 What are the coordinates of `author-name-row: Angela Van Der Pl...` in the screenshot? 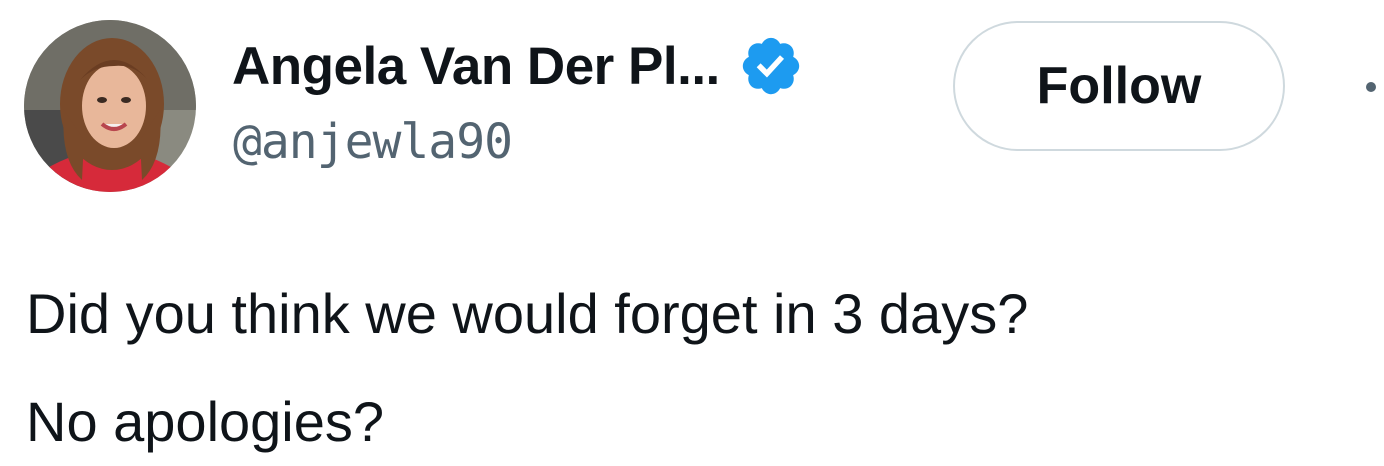 It's located at (518, 66).